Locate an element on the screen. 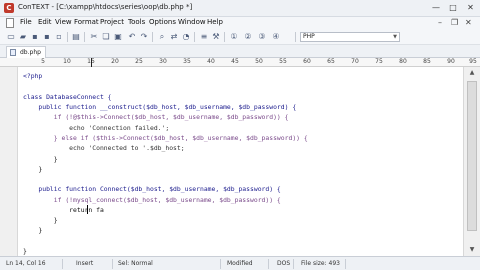  copy-icon: ❏ is located at coordinates (106, 37).